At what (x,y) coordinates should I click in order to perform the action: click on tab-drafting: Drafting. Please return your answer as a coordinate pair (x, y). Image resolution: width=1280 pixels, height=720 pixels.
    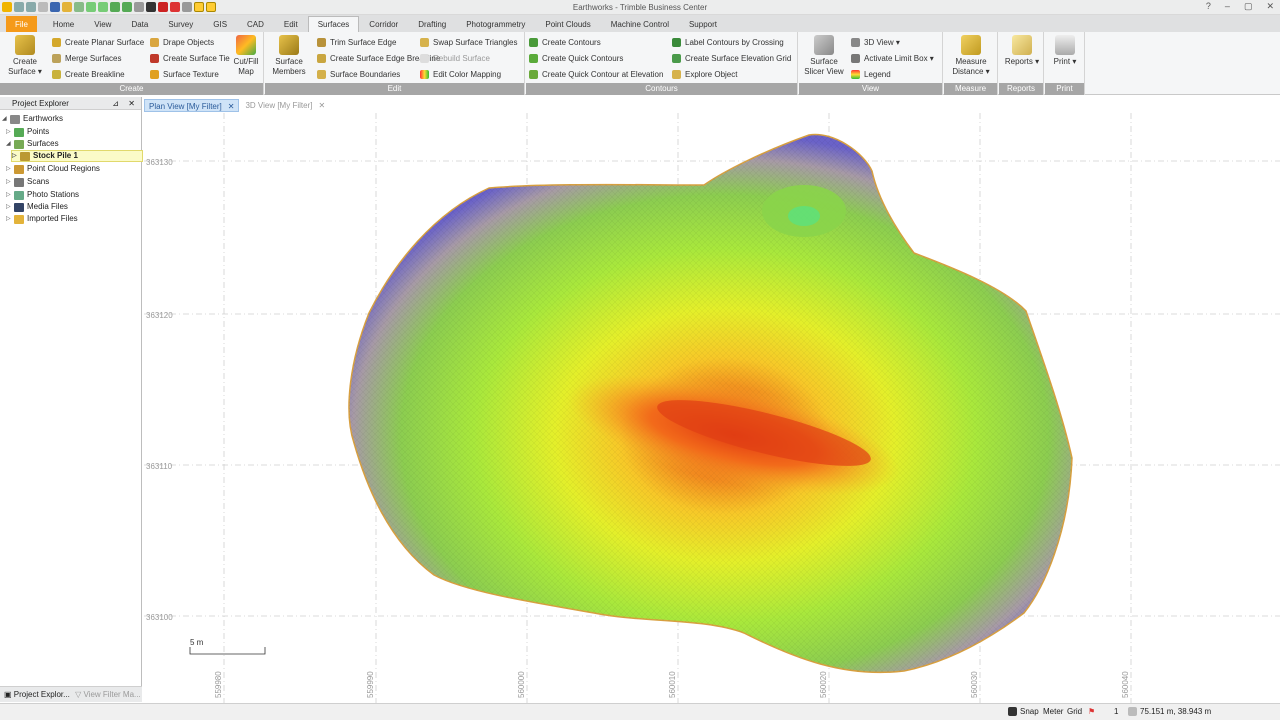
    Looking at the image, I should click on (432, 24).